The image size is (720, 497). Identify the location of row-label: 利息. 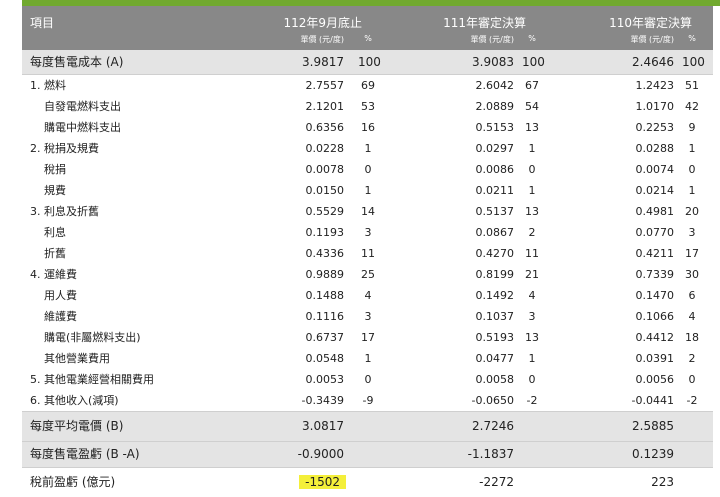
(55, 232).